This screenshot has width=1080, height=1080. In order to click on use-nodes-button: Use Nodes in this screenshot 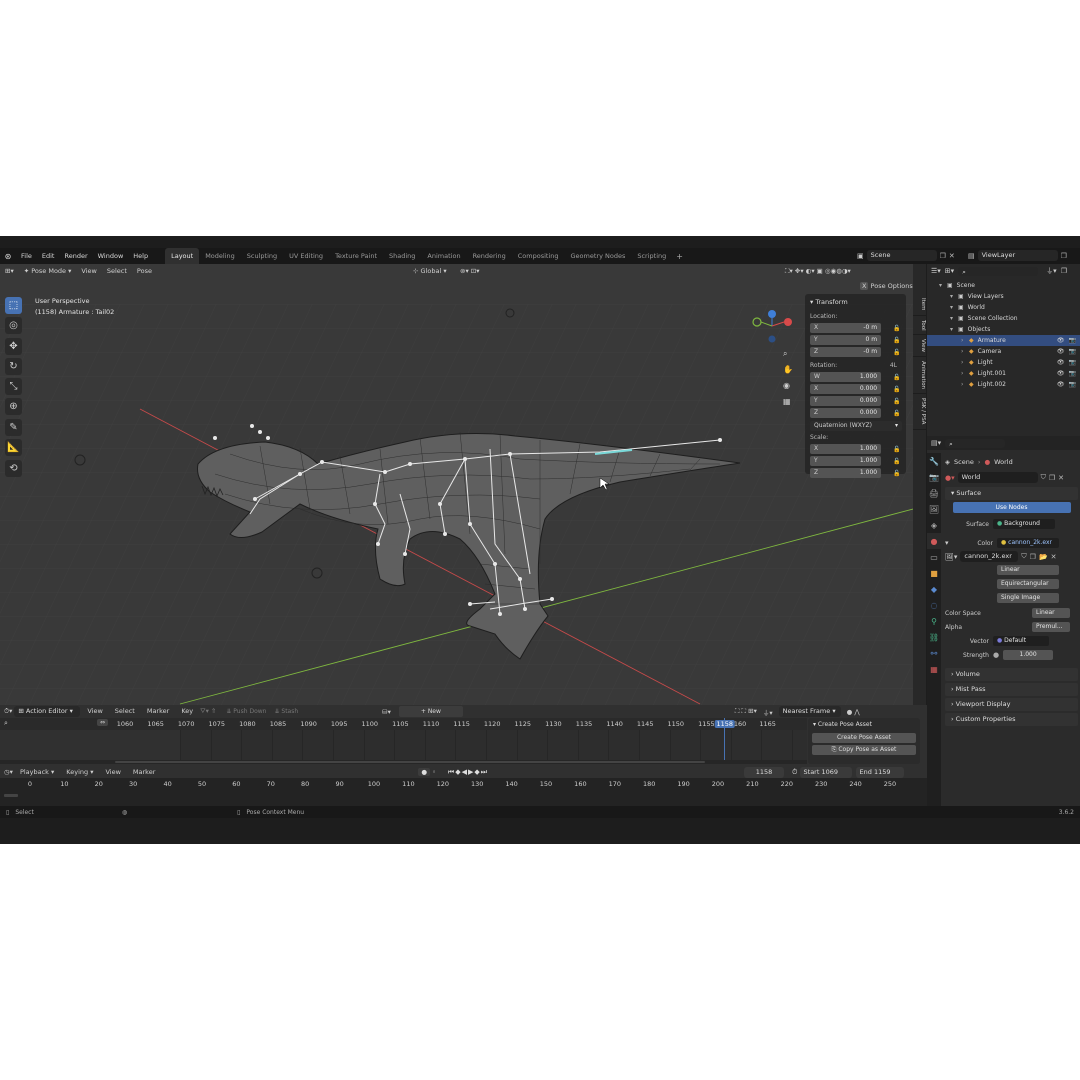, I will do `click(1011, 507)`.